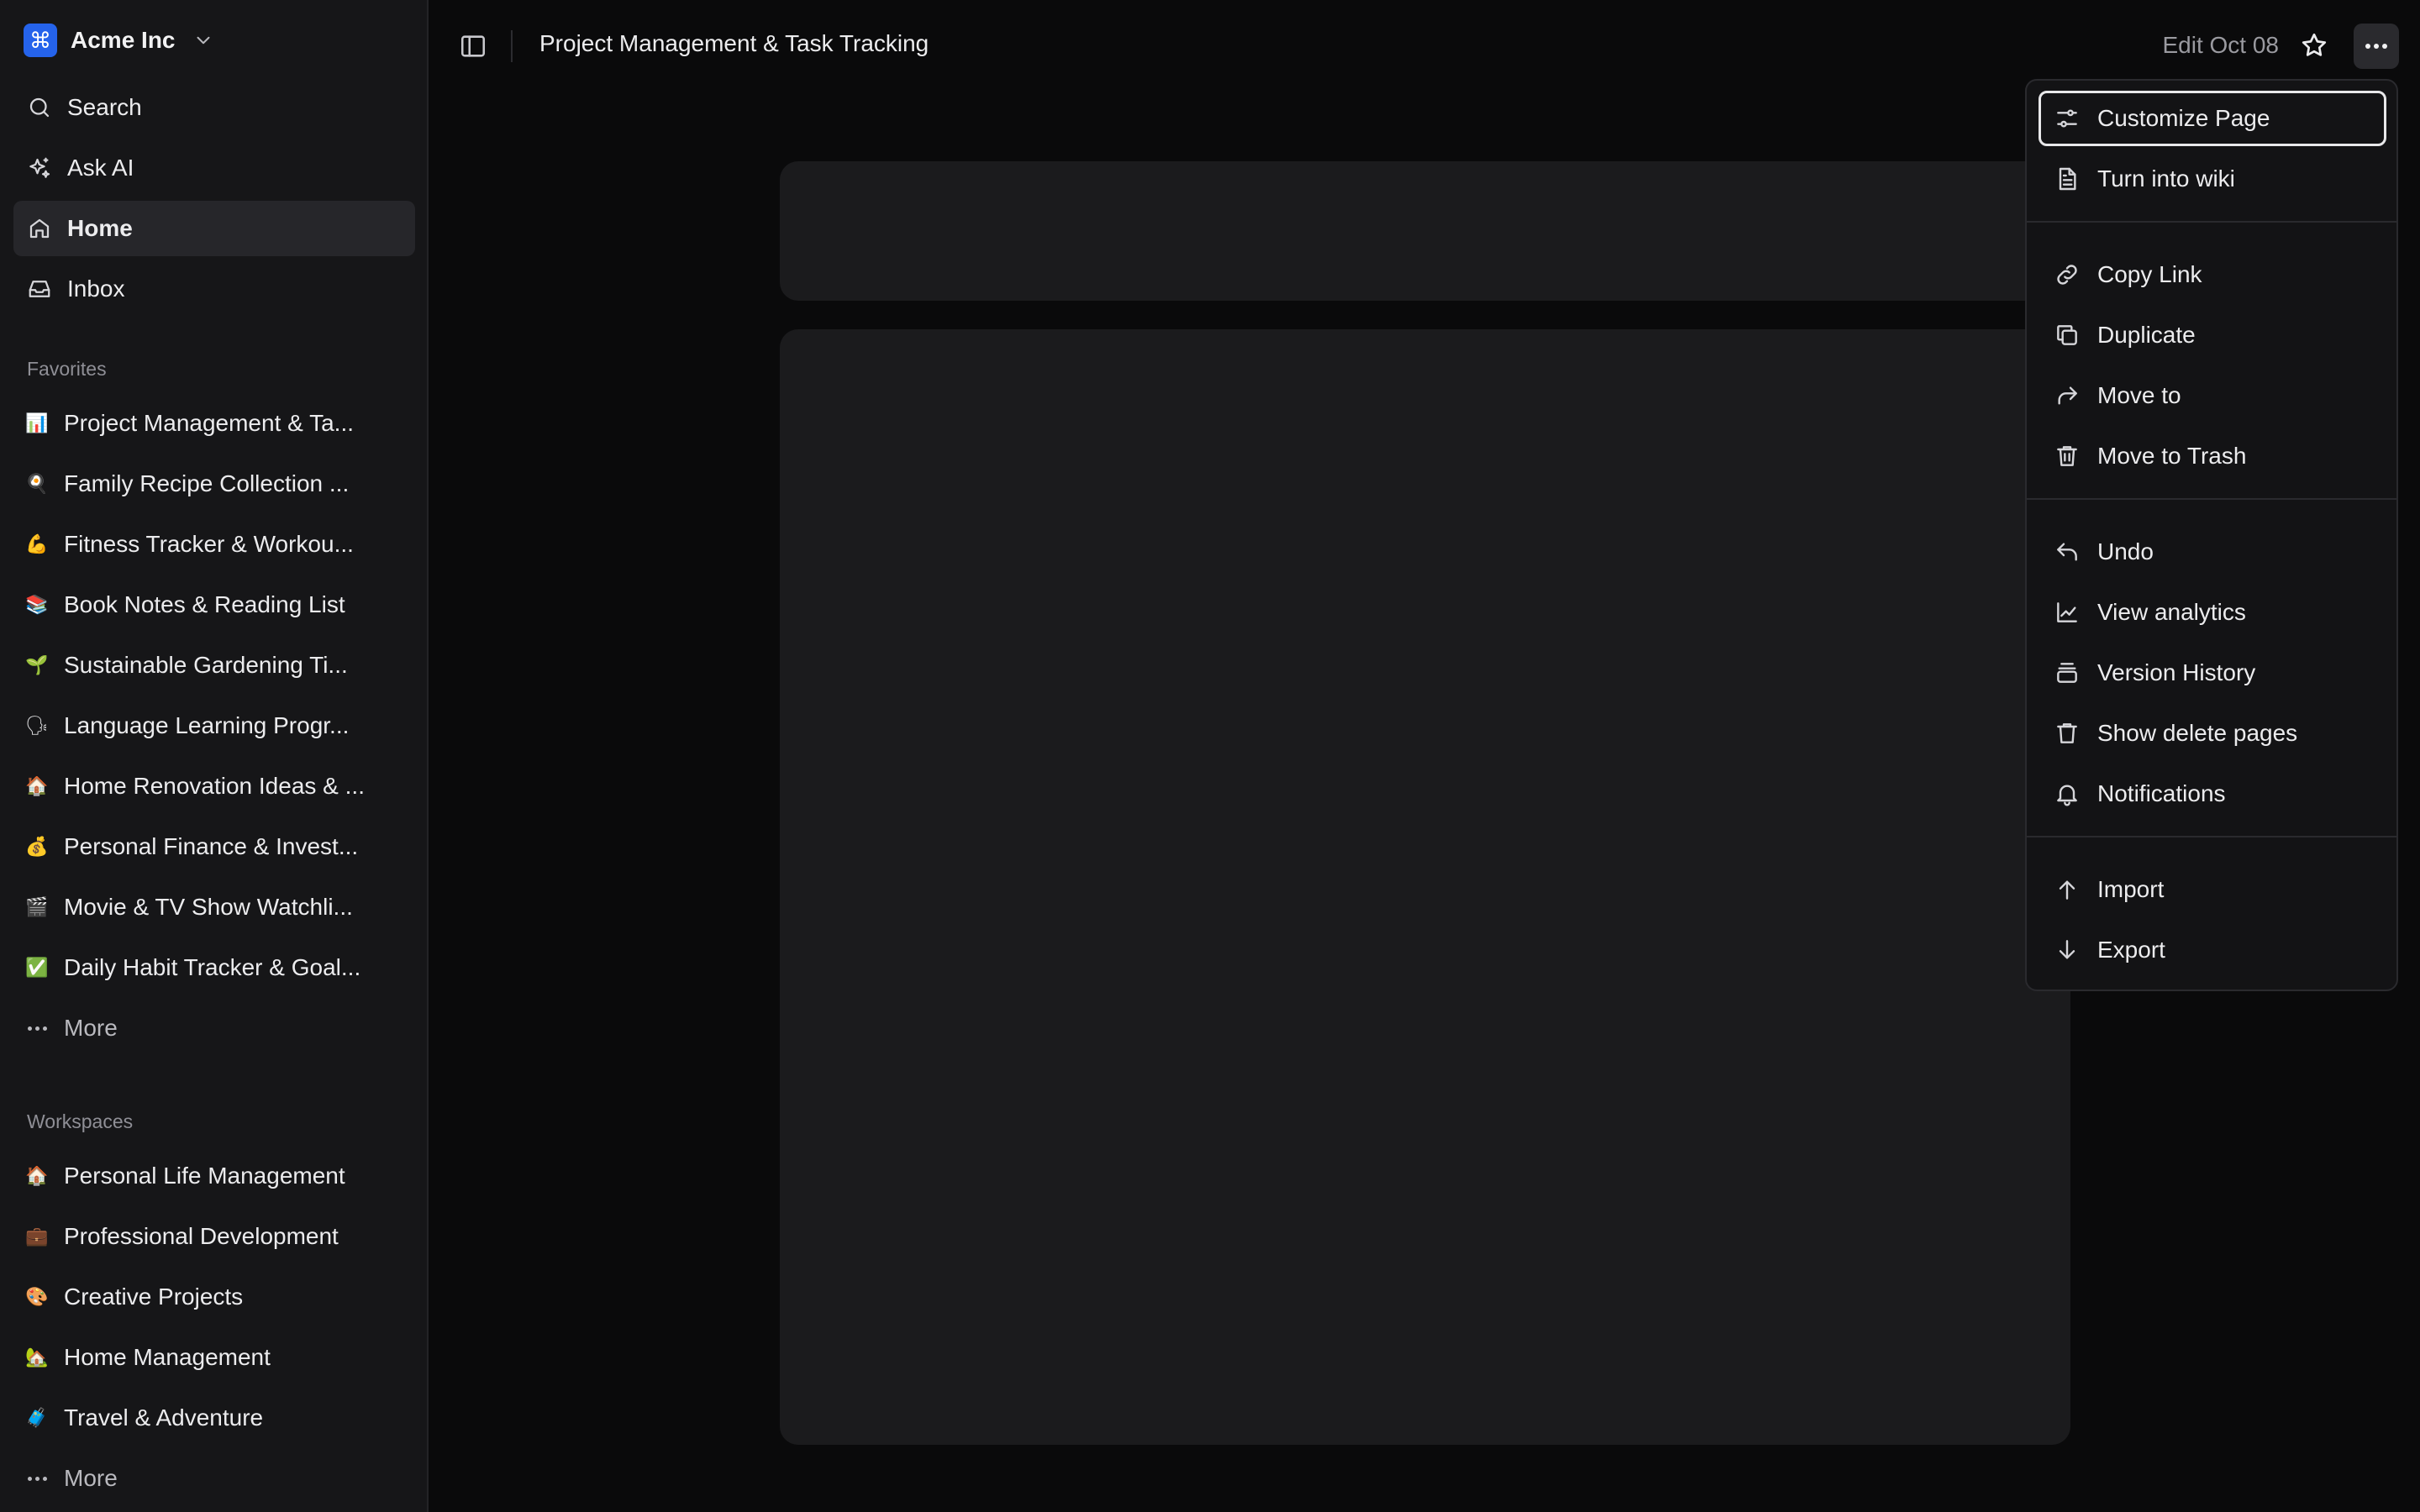 Image resolution: width=2420 pixels, height=1512 pixels. What do you see at coordinates (473, 46) in the screenshot?
I see `sidebar-toggle-icon` at bounding box center [473, 46].